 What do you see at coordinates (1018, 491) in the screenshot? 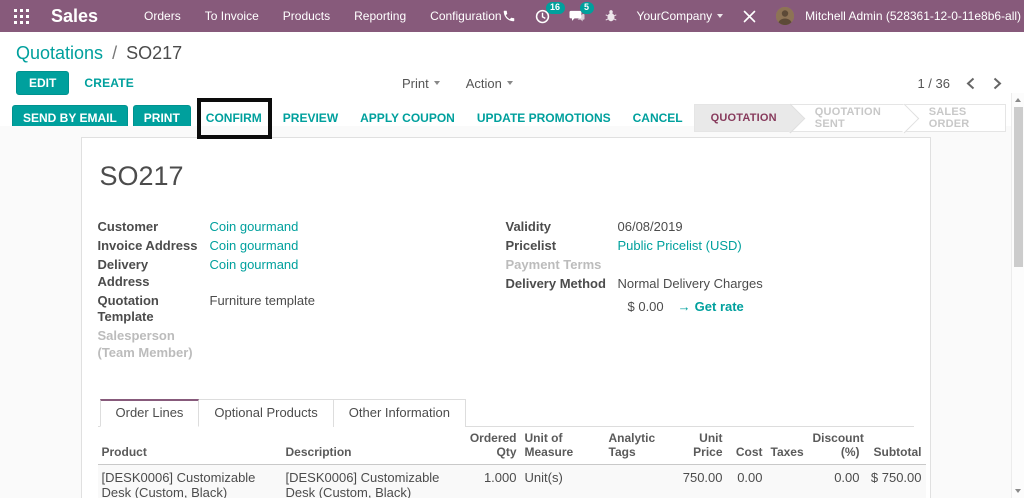
I see `scroll-down-icon` at bounding box center [1018, 491].